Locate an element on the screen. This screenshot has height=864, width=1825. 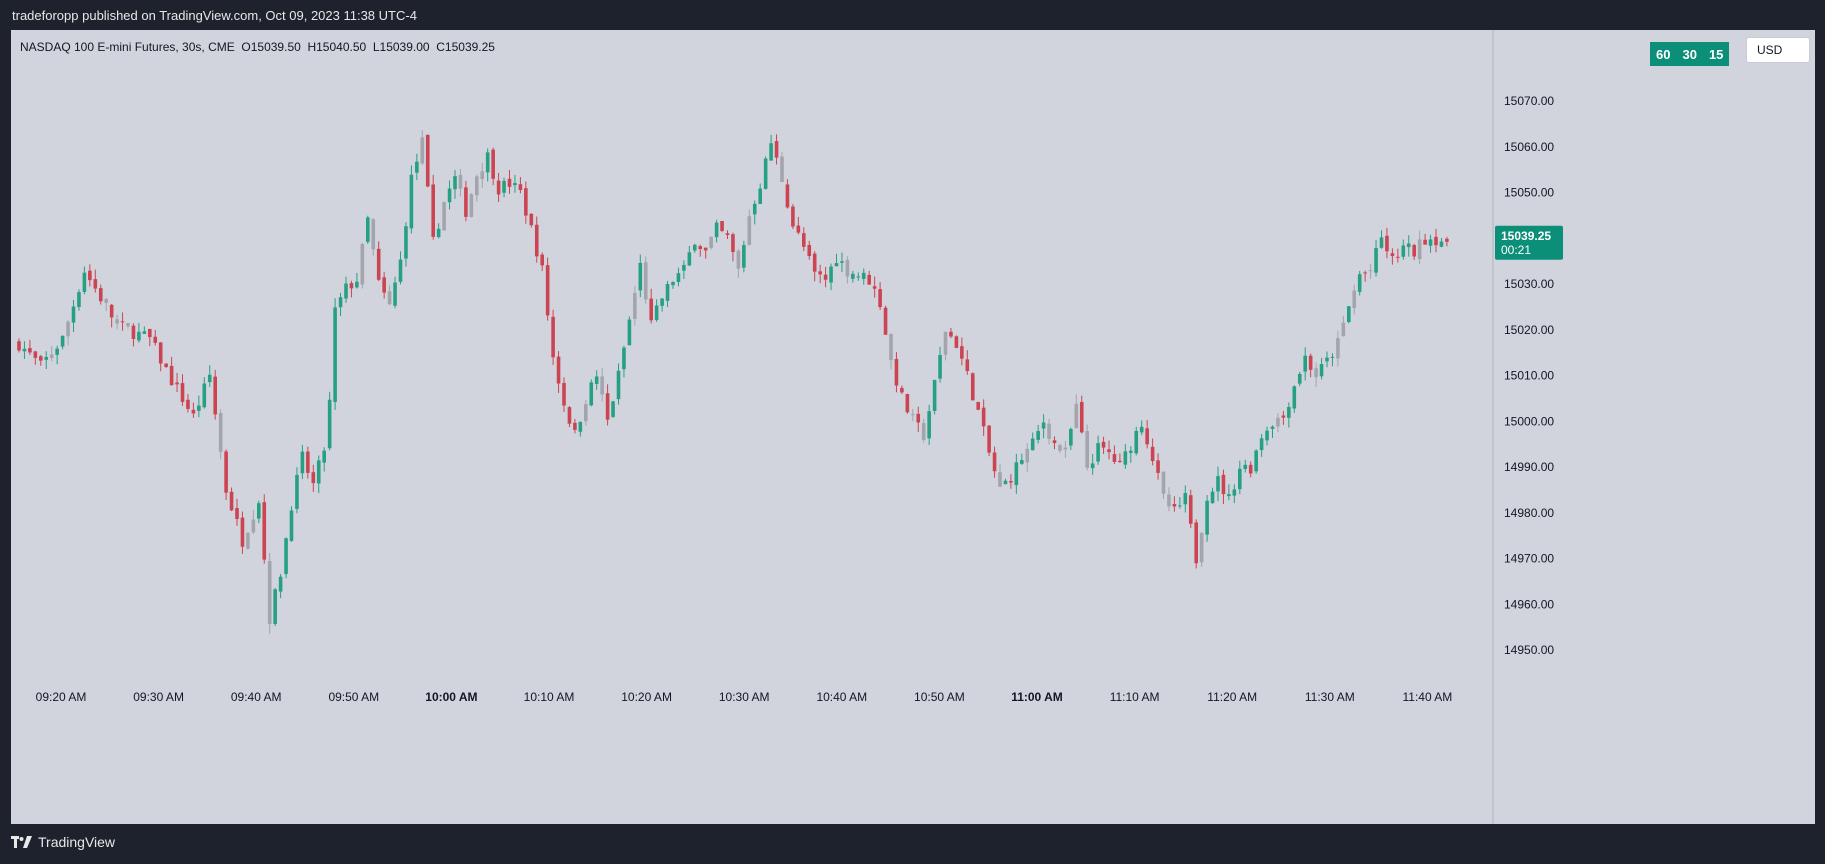
y-tick-label: 14990.00 is located at coordinates (1529, 467).